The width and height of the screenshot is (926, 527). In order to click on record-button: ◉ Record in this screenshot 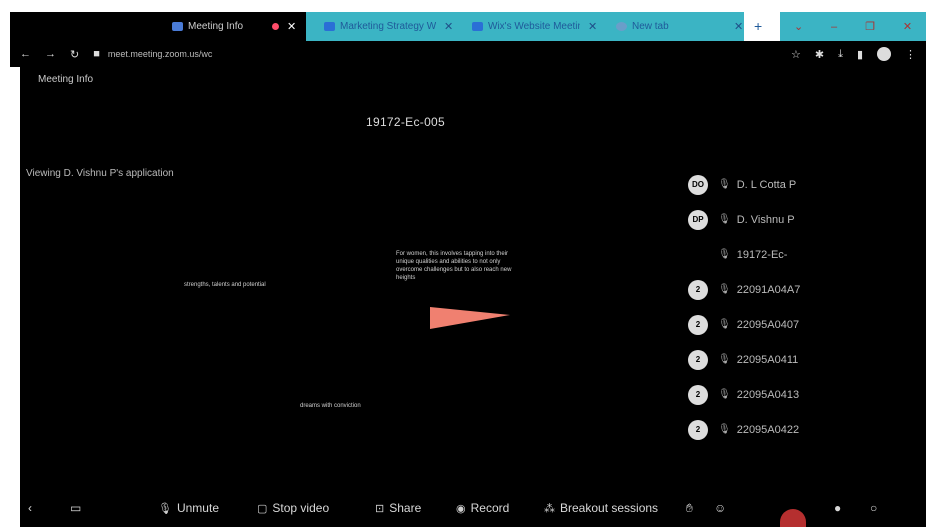, I will do `click(482, 508)`.